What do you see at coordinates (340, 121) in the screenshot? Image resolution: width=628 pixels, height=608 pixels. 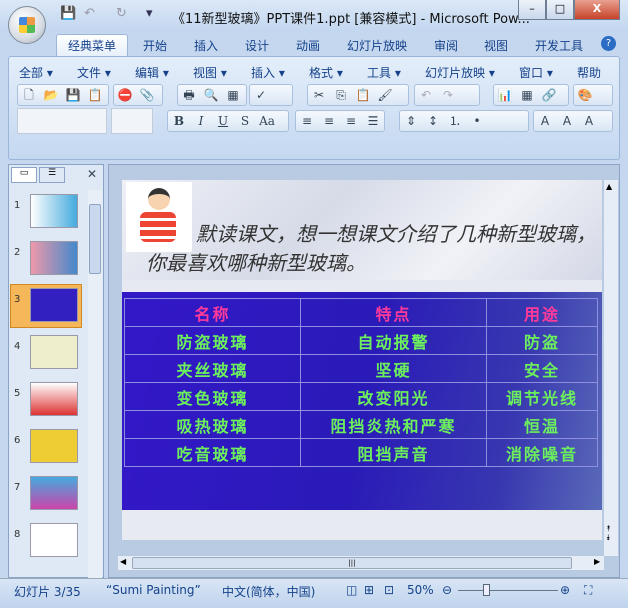 I see `align-toolbar: ≡ ≡ ≡ ☰` at bounding box center [340, 121].